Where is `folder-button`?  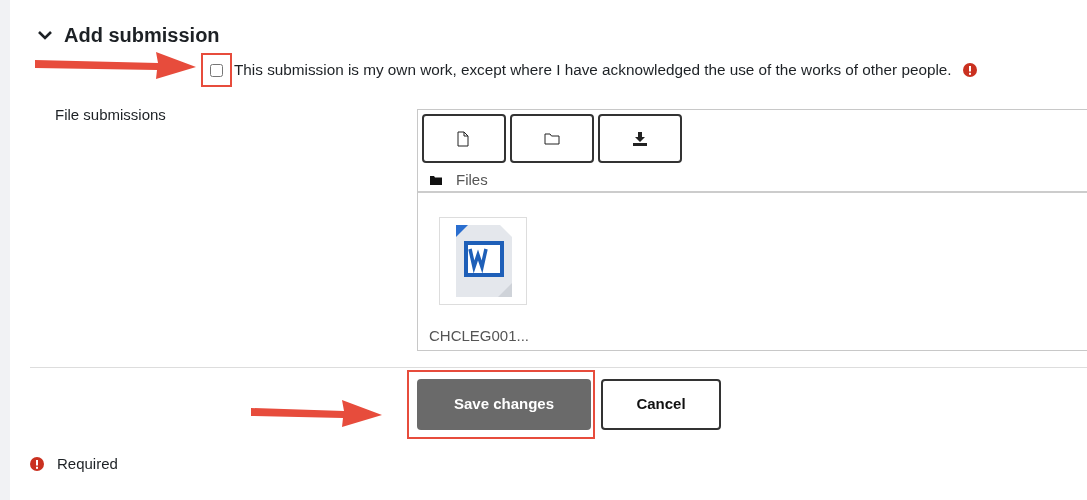 folder-button is located at coordinates (552, 138).